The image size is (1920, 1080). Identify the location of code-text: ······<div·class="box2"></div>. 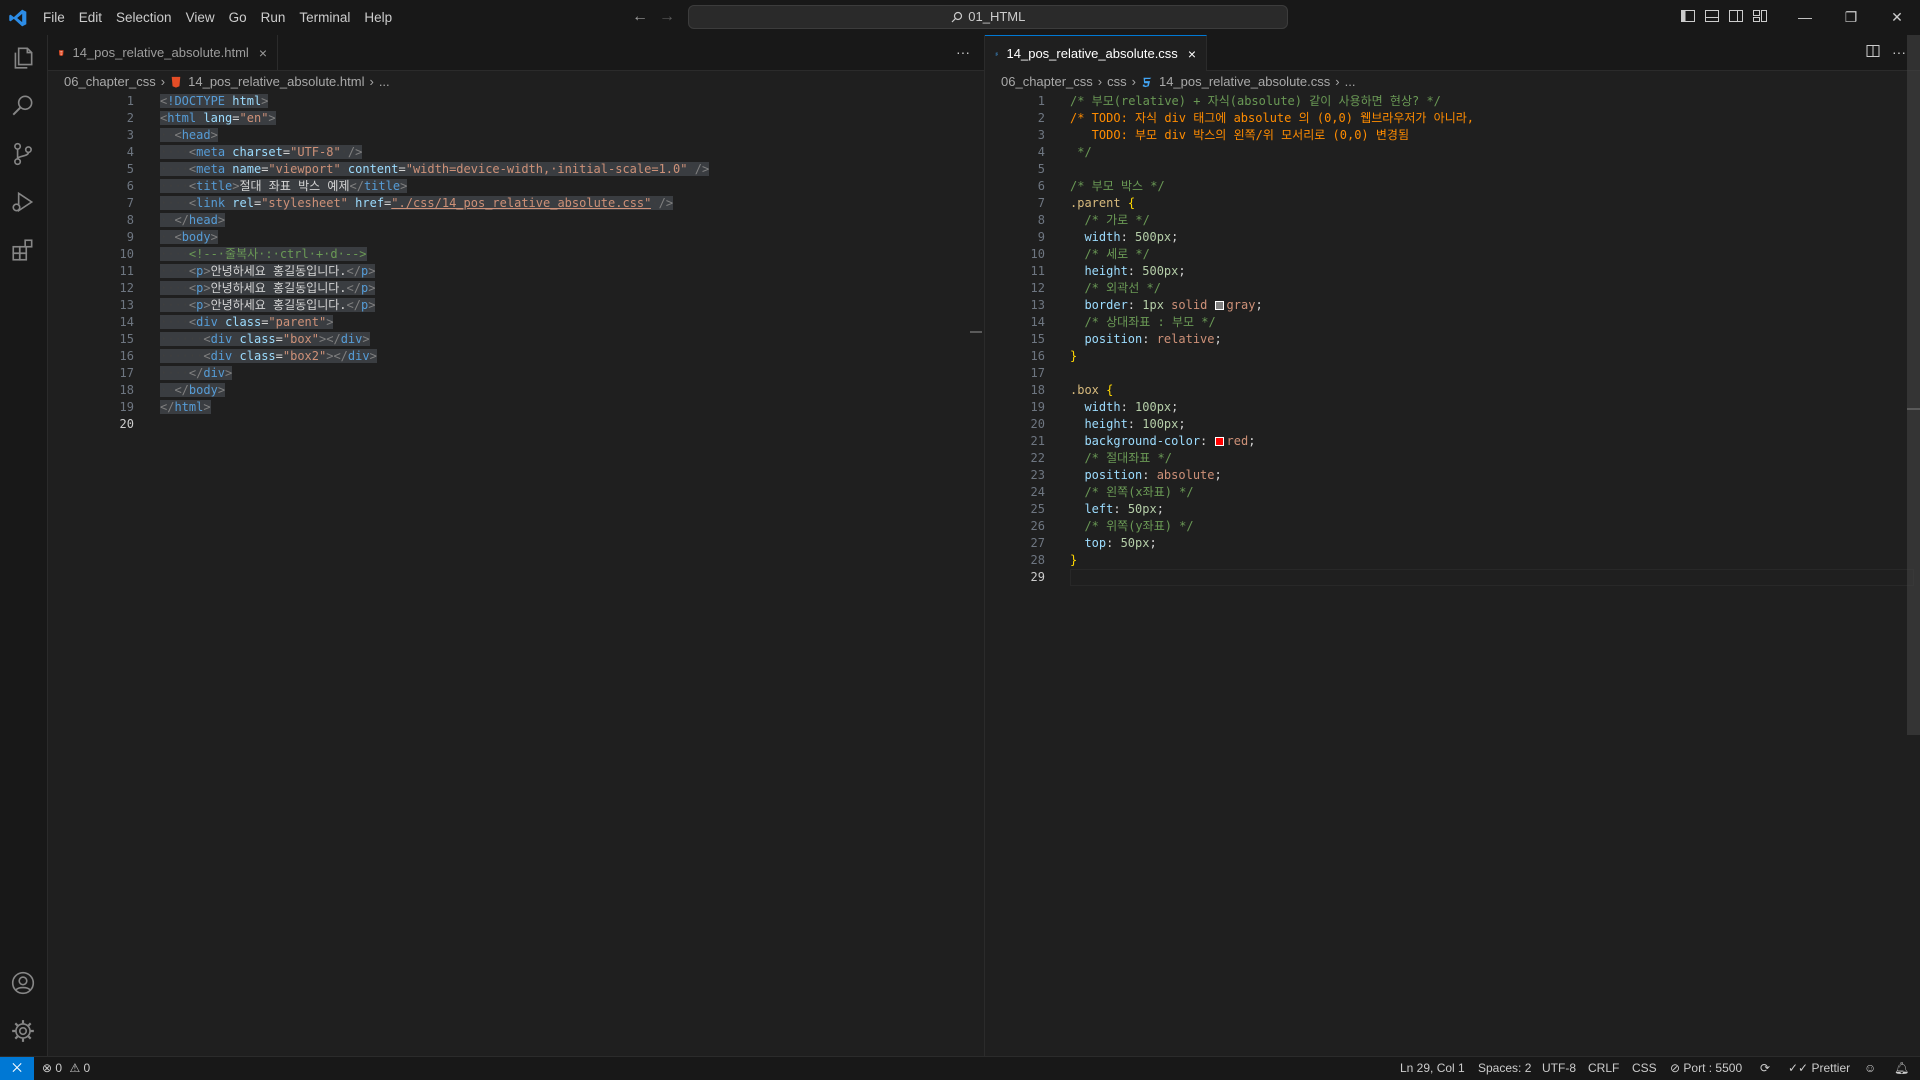
(268, 356).